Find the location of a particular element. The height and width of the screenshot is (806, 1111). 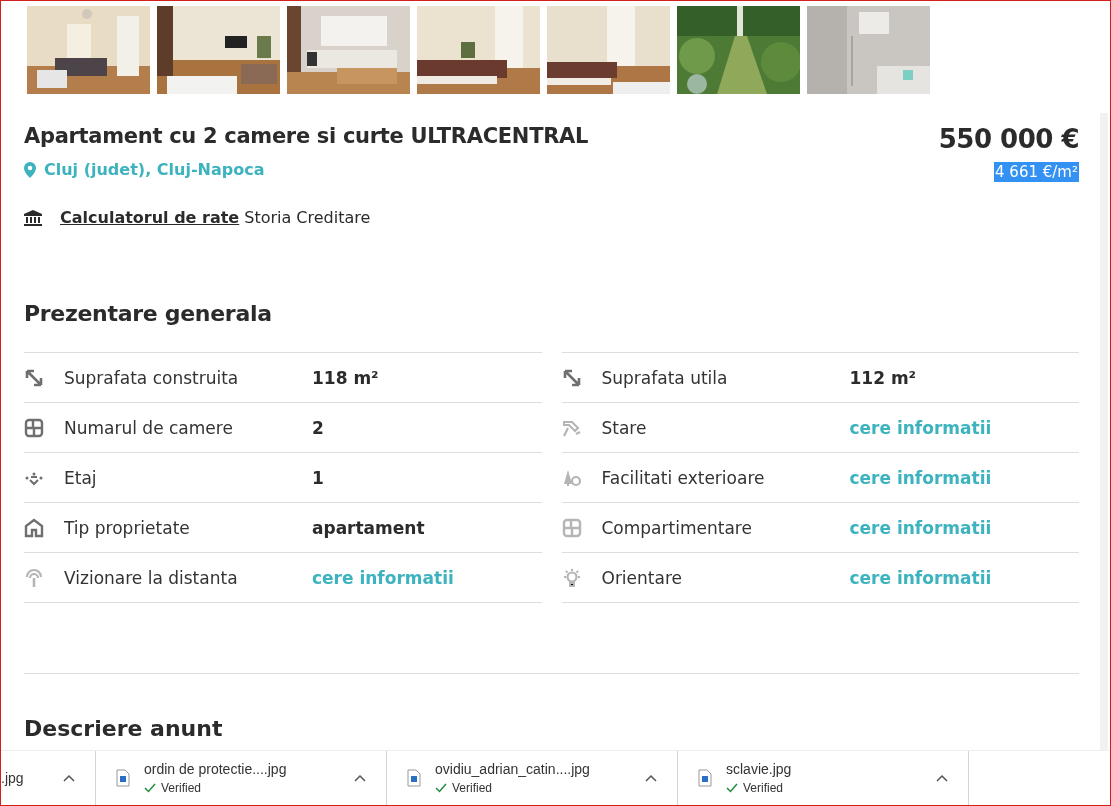

feature-value: apartament is located at coordinates (369, 527).